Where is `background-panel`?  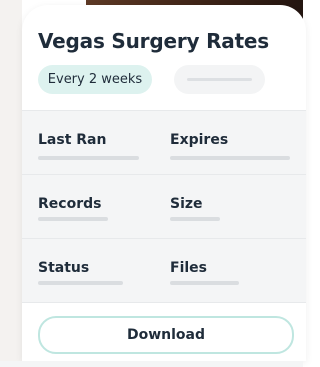
background-panel is located at coordinates (11, 183).